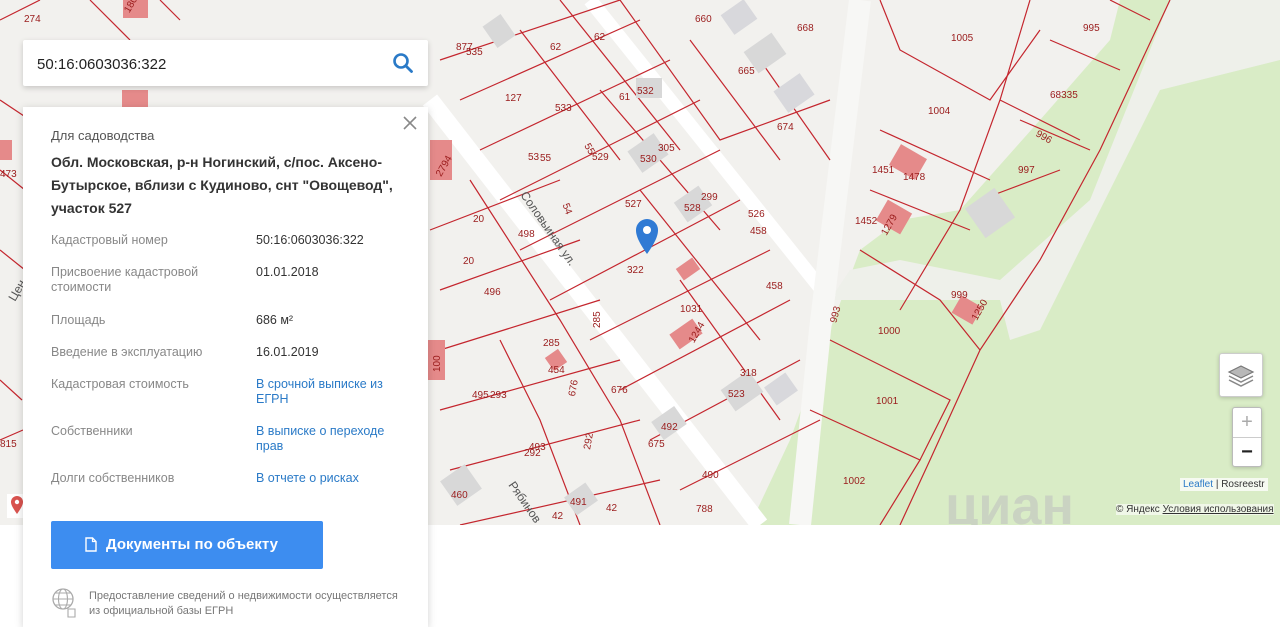  What do you see at coordinates (192, 544) in the screenshot?
I see `documents-button-label: Документы по объекту` at bounding box center [192, 544].